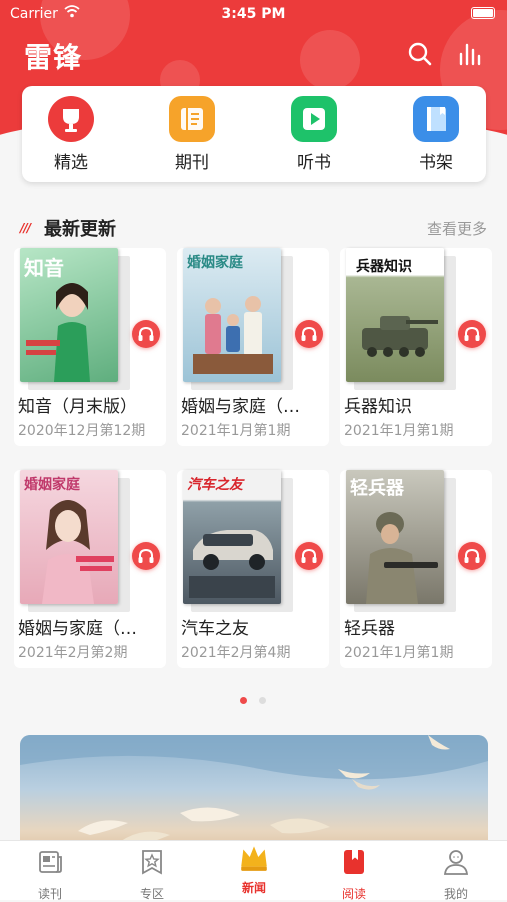 The image size is (507, 902). What do you see at coordinates (483, 13) in the screenshot?
I see `battery-icon` at bounding box center [483, 13].